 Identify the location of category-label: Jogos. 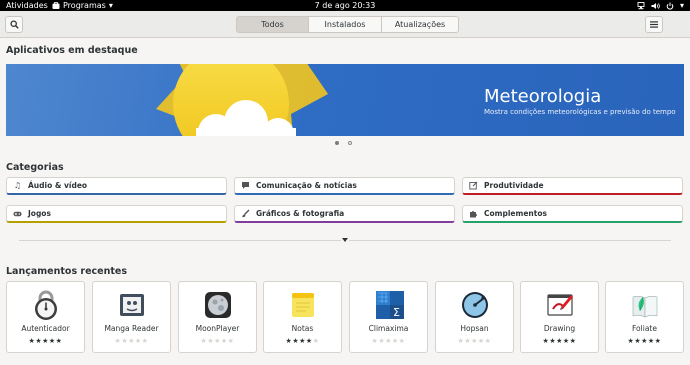
(39, 213).